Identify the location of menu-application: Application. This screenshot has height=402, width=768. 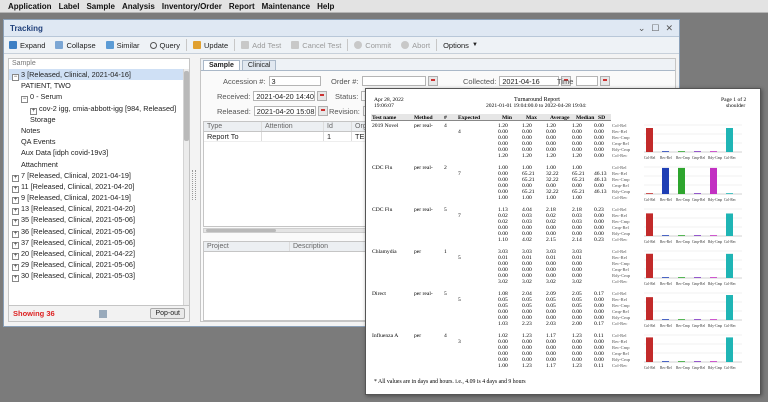
(30, 6).